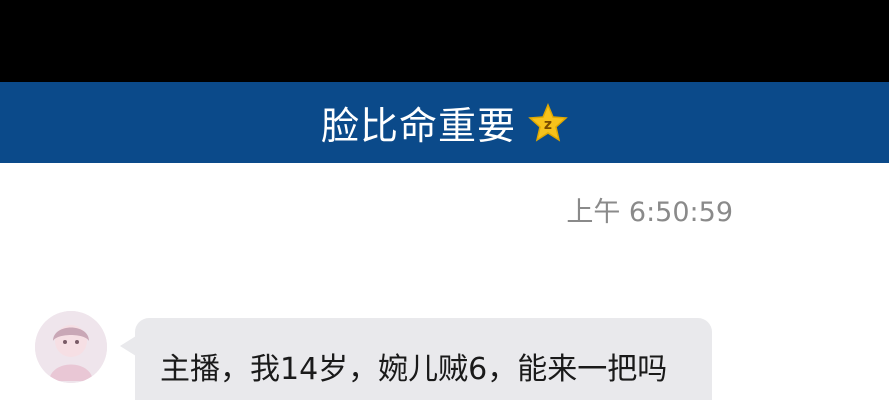  Describe the element at coordinates (649, 212) in the screenshot. I see `message-timestamp: 上午 6:50:59` at that location.